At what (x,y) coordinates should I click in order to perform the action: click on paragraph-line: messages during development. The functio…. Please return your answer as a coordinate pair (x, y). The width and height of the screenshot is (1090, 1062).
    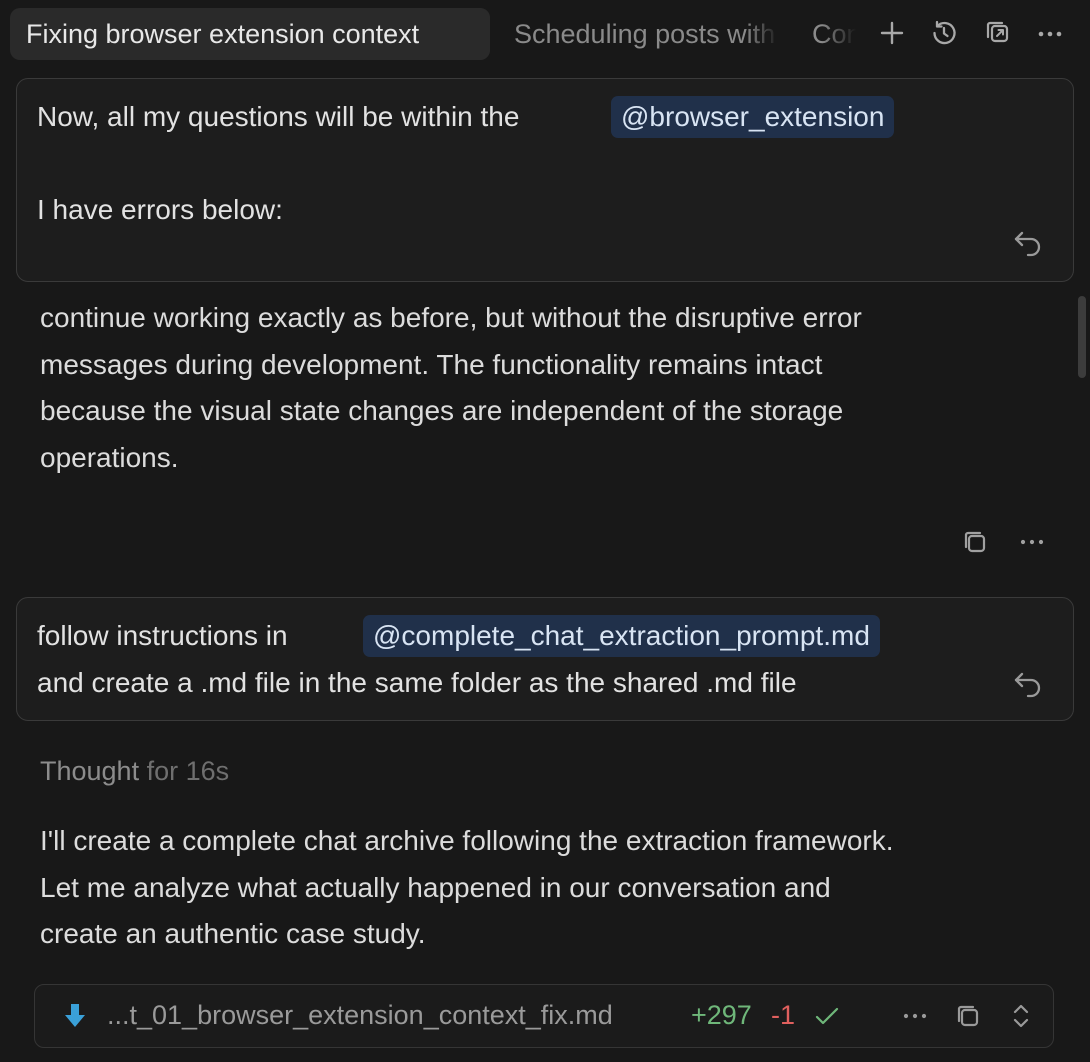
    Looking at the image, I should click on (431, 364).